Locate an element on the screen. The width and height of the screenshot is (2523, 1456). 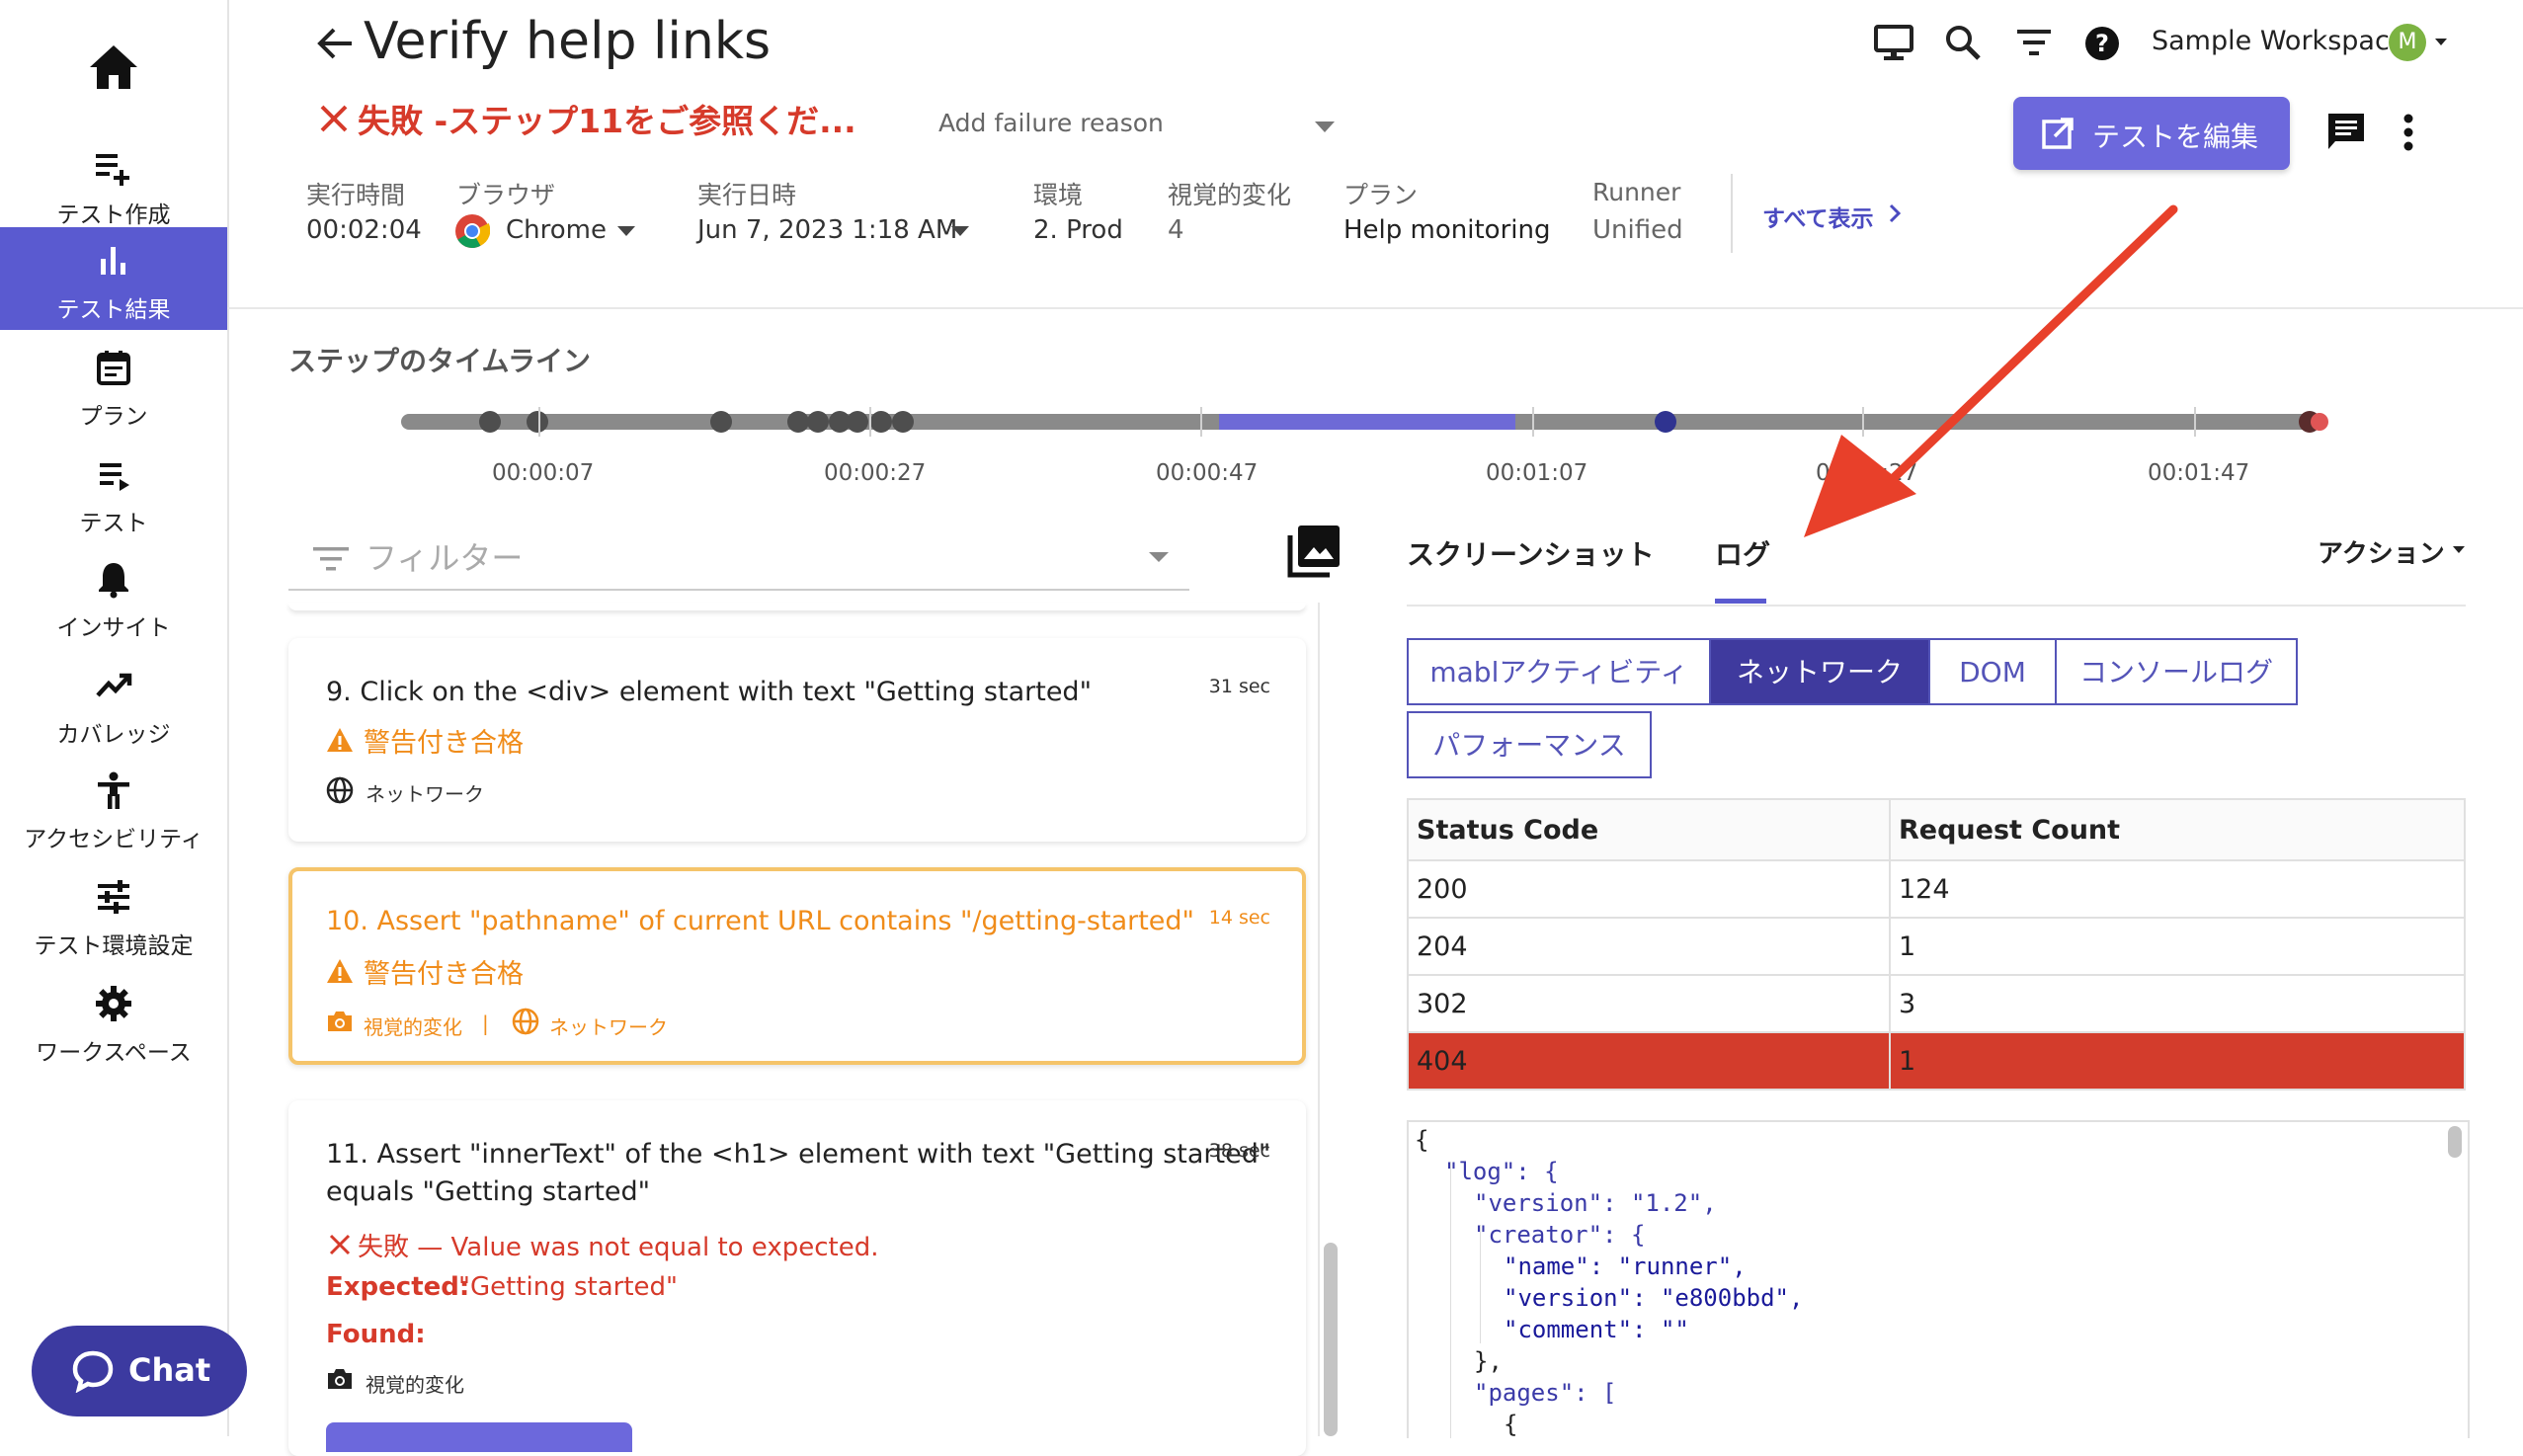
edit-test-button: テストを編集 is located at coordinates (2151, 133).